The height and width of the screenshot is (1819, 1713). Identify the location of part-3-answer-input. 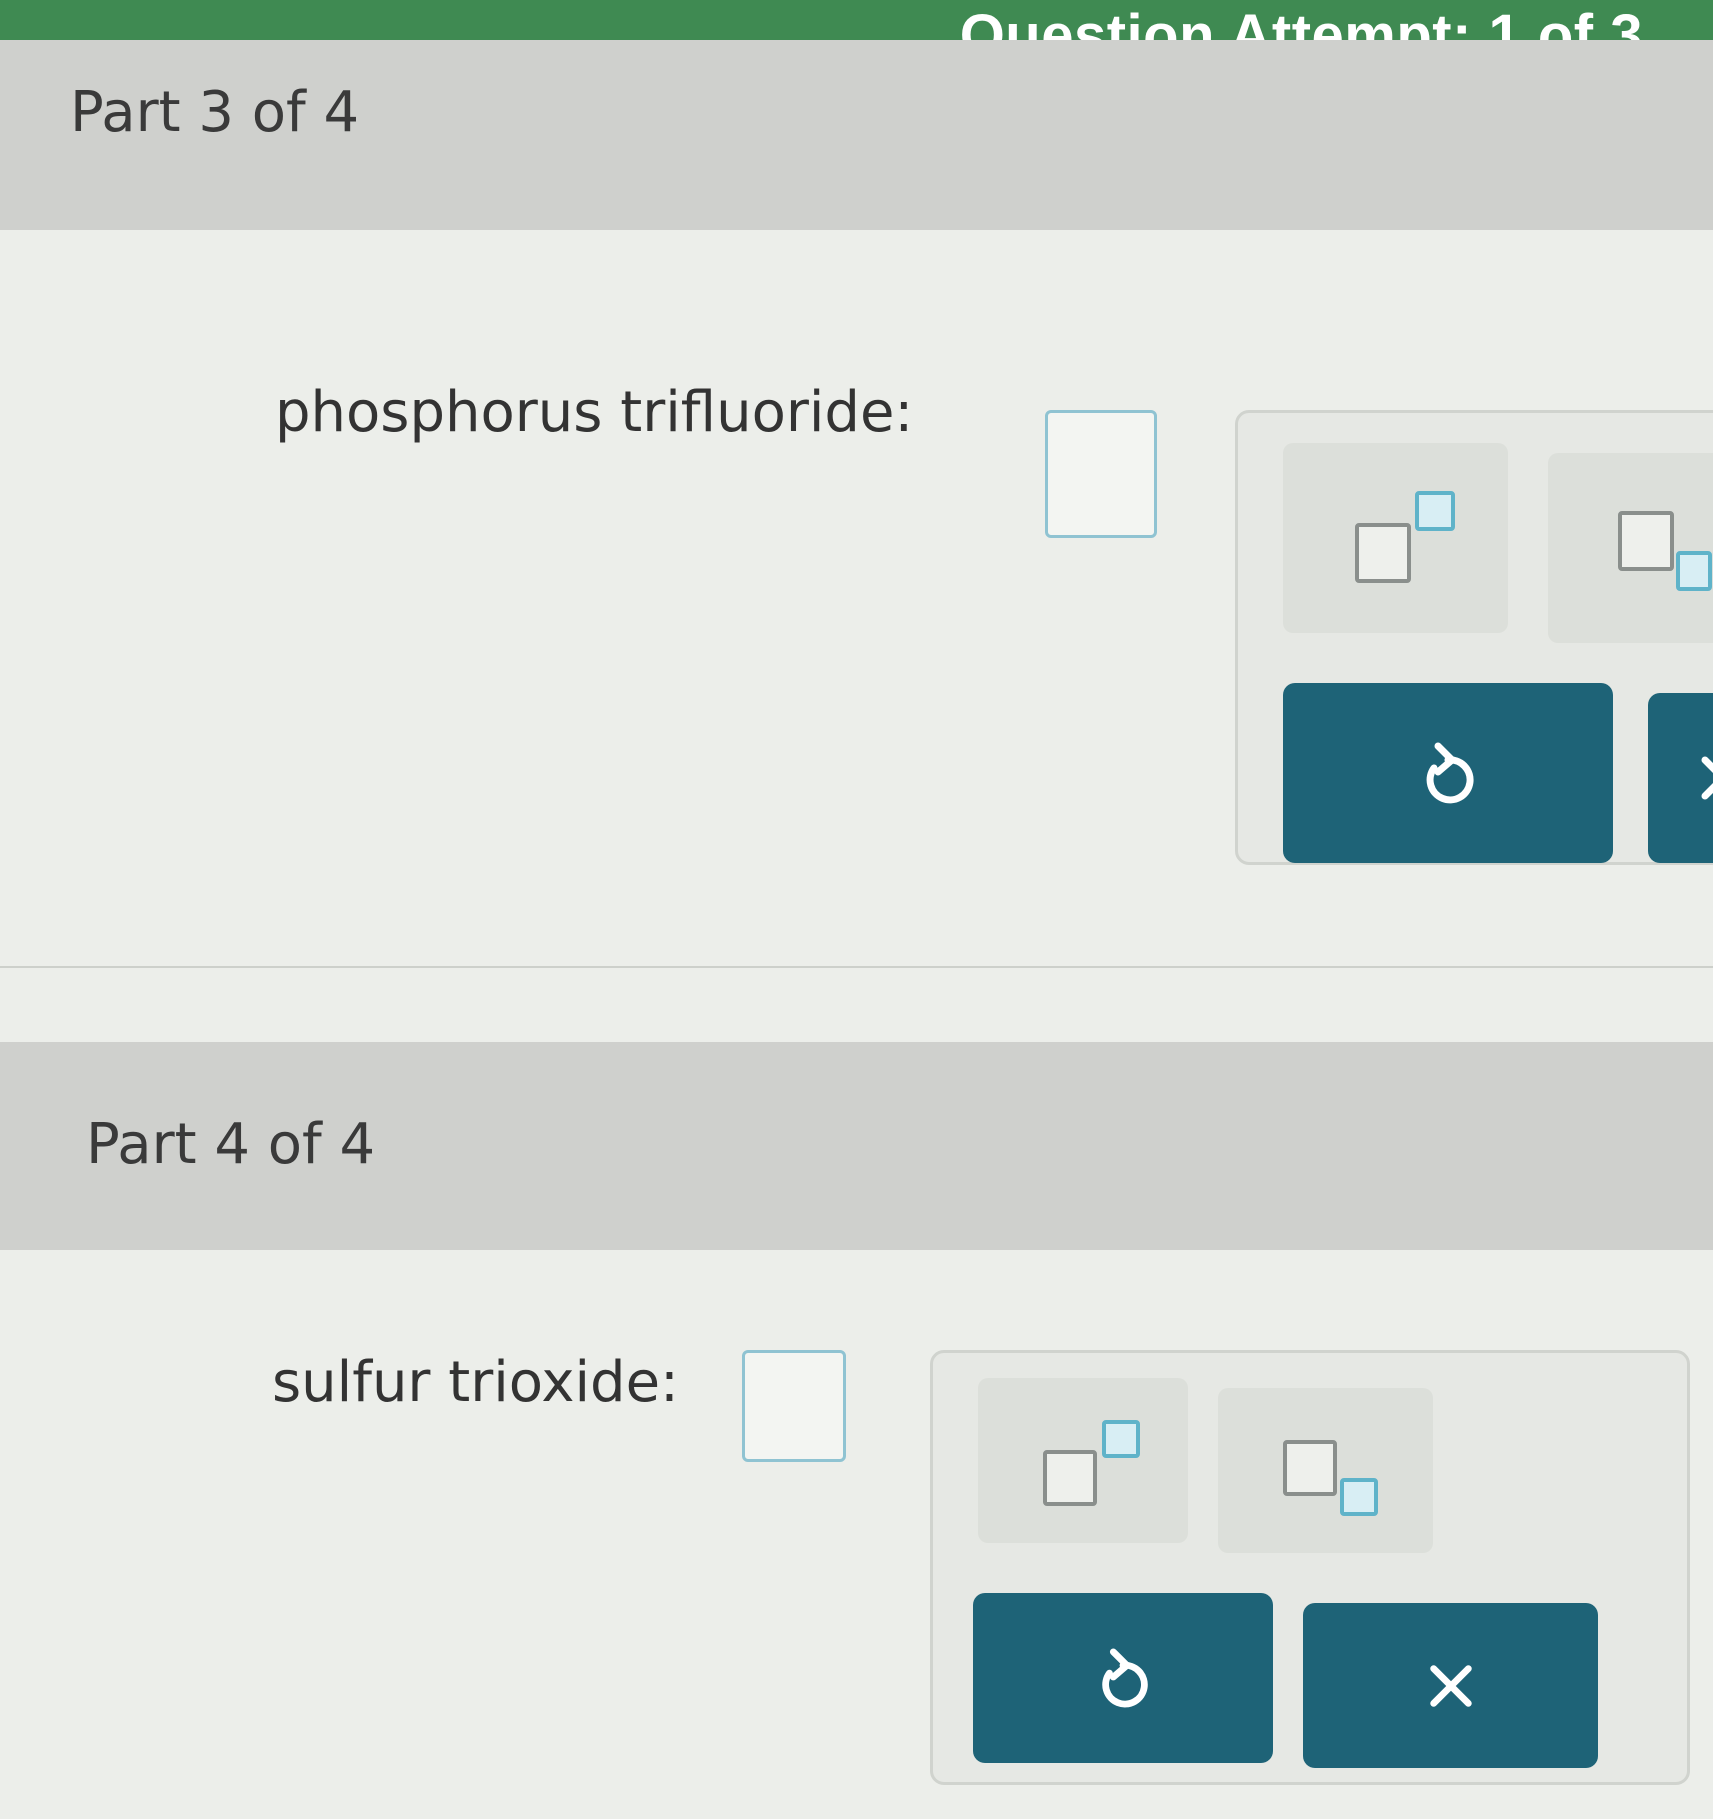
(1101, 474).